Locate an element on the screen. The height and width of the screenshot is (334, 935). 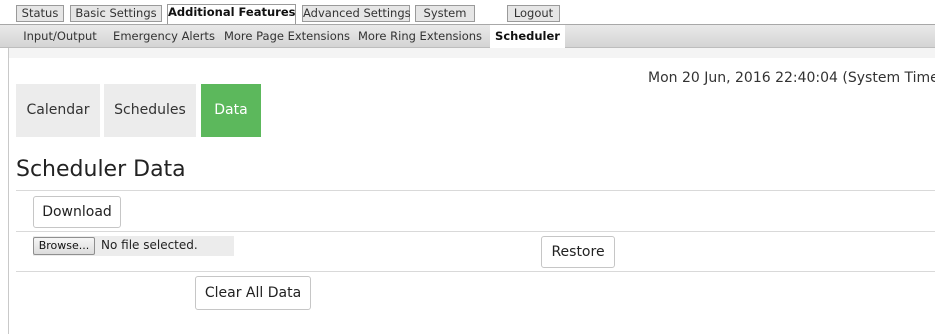
subtab-more-page-extensions: More Page Extensions is located at coordinates (287, 36).